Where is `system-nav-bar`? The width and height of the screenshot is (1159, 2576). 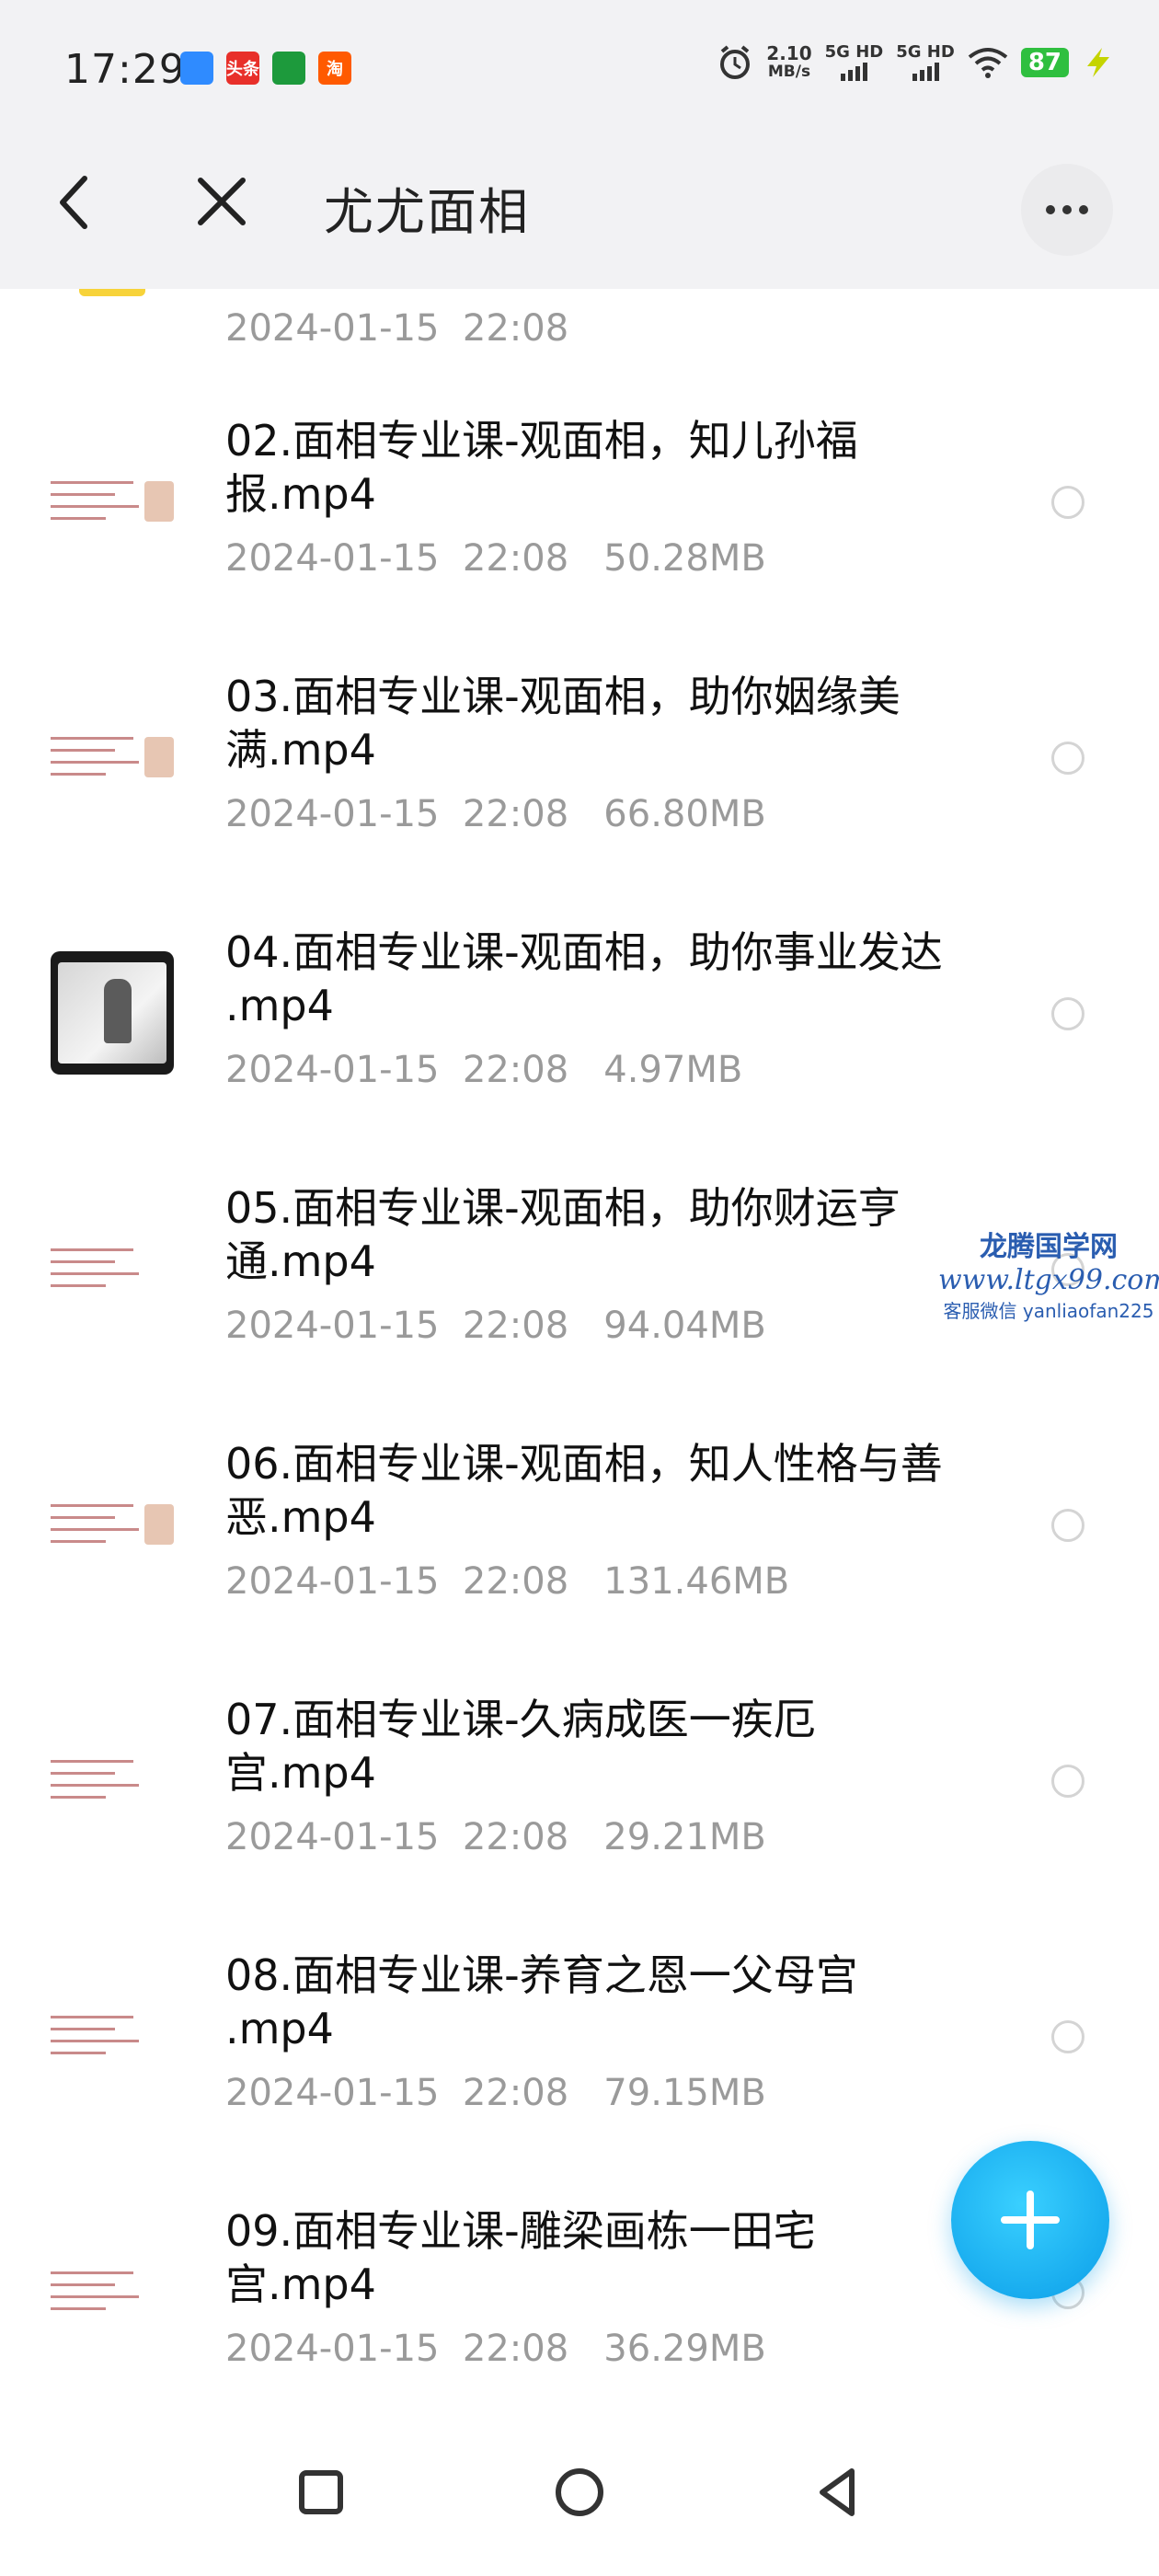
system-nav-bar is located at coordinates (579, 2495).